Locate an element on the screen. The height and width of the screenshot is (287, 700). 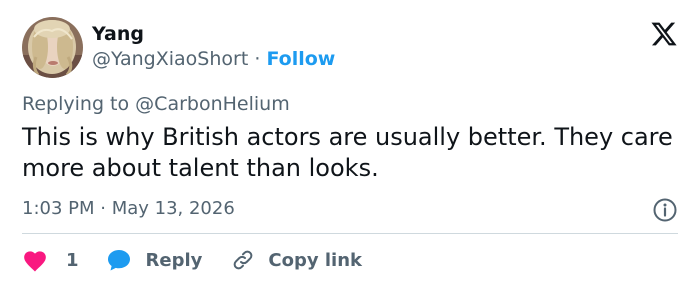
x-logo-icon is located at coordinates (664, 34).